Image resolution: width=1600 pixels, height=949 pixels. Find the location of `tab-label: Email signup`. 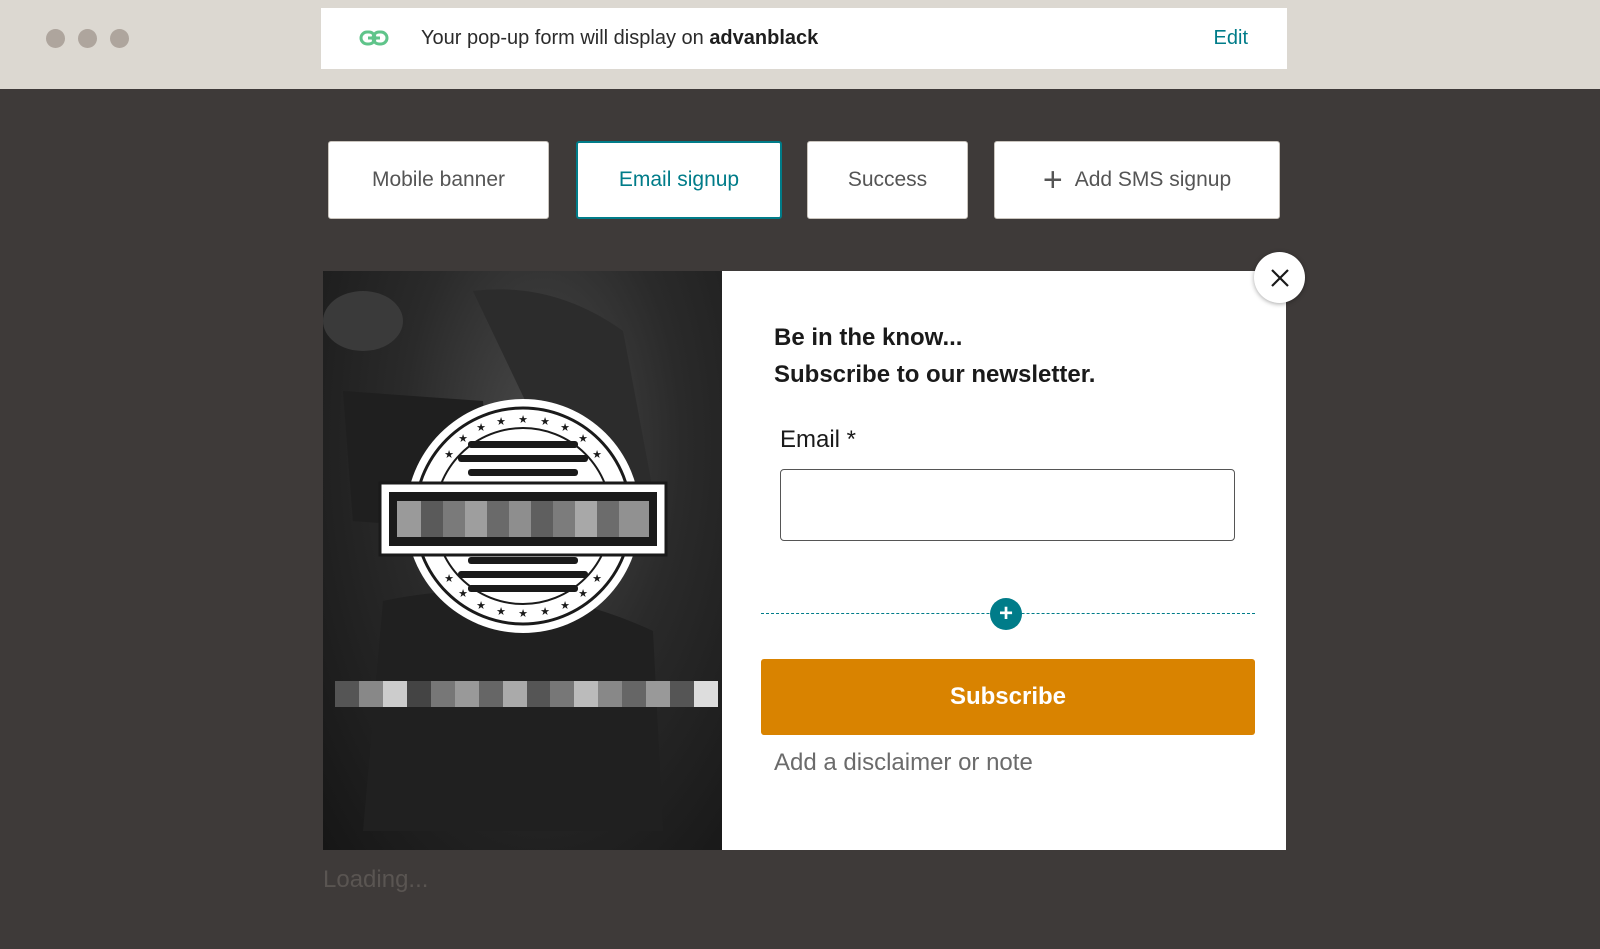

tab-label: Email signup is located at coordinates (679, 179).